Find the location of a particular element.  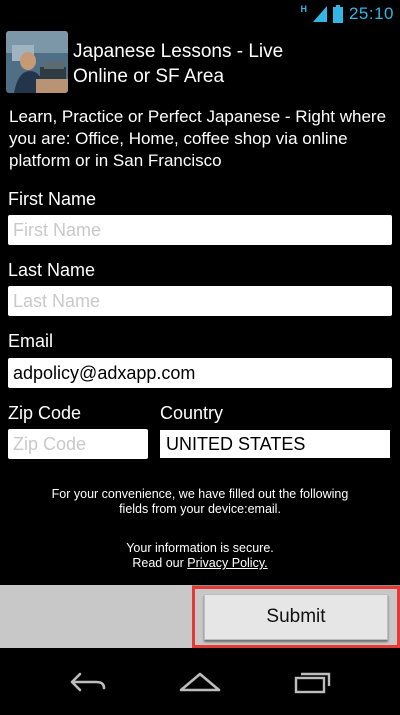

email-label: Email is located at coordinates (31, 341).